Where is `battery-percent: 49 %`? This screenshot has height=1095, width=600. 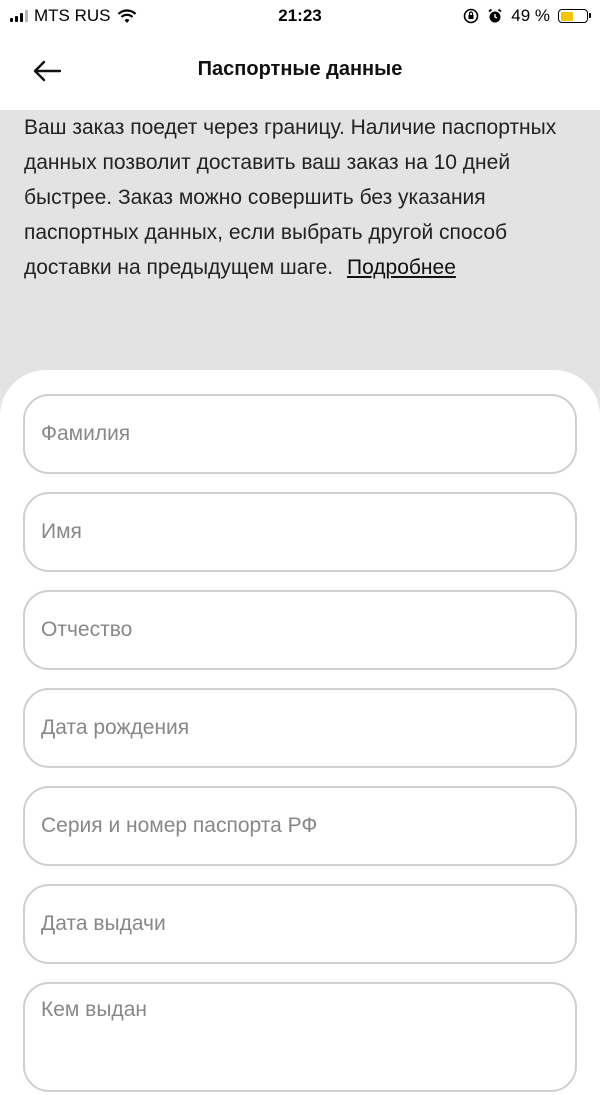 battery-percent: 49 % is located at coordinates (530, 15).